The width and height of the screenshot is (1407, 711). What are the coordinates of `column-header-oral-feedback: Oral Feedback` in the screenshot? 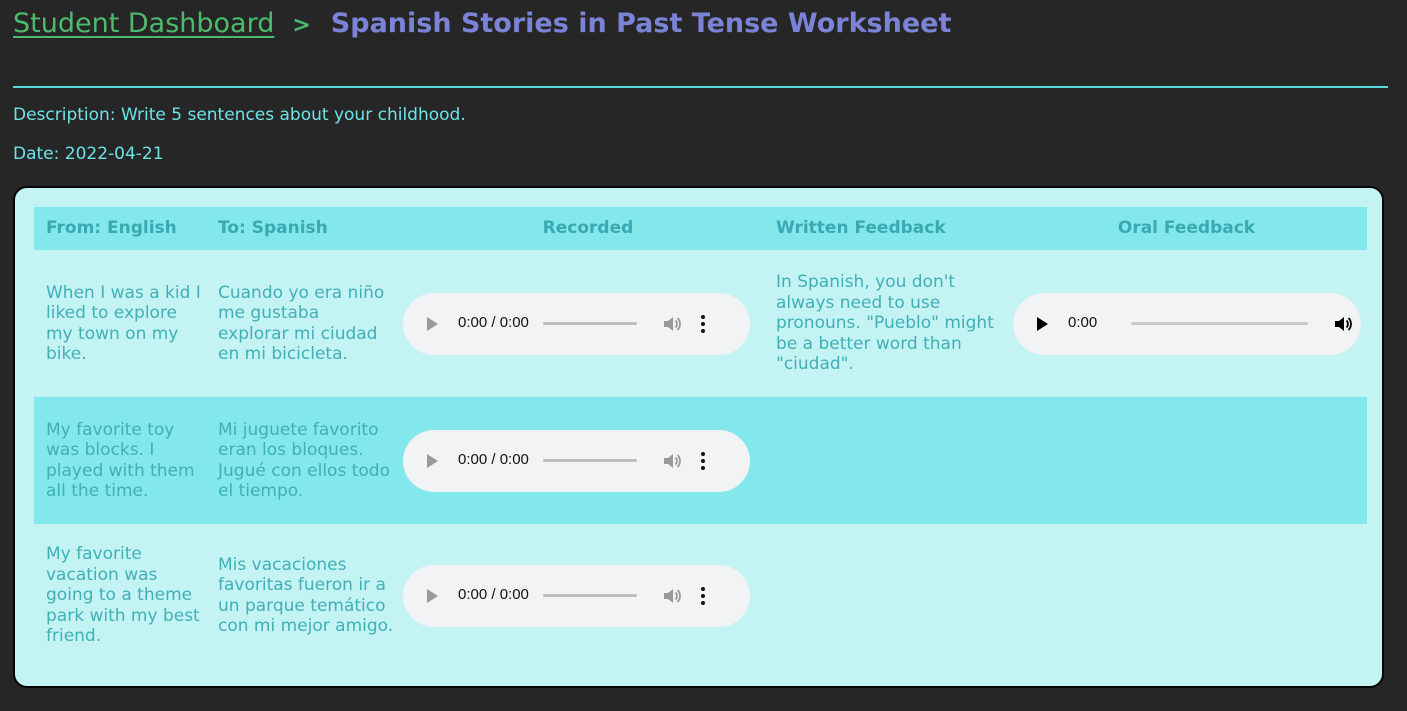 It's located at (1186, 228).